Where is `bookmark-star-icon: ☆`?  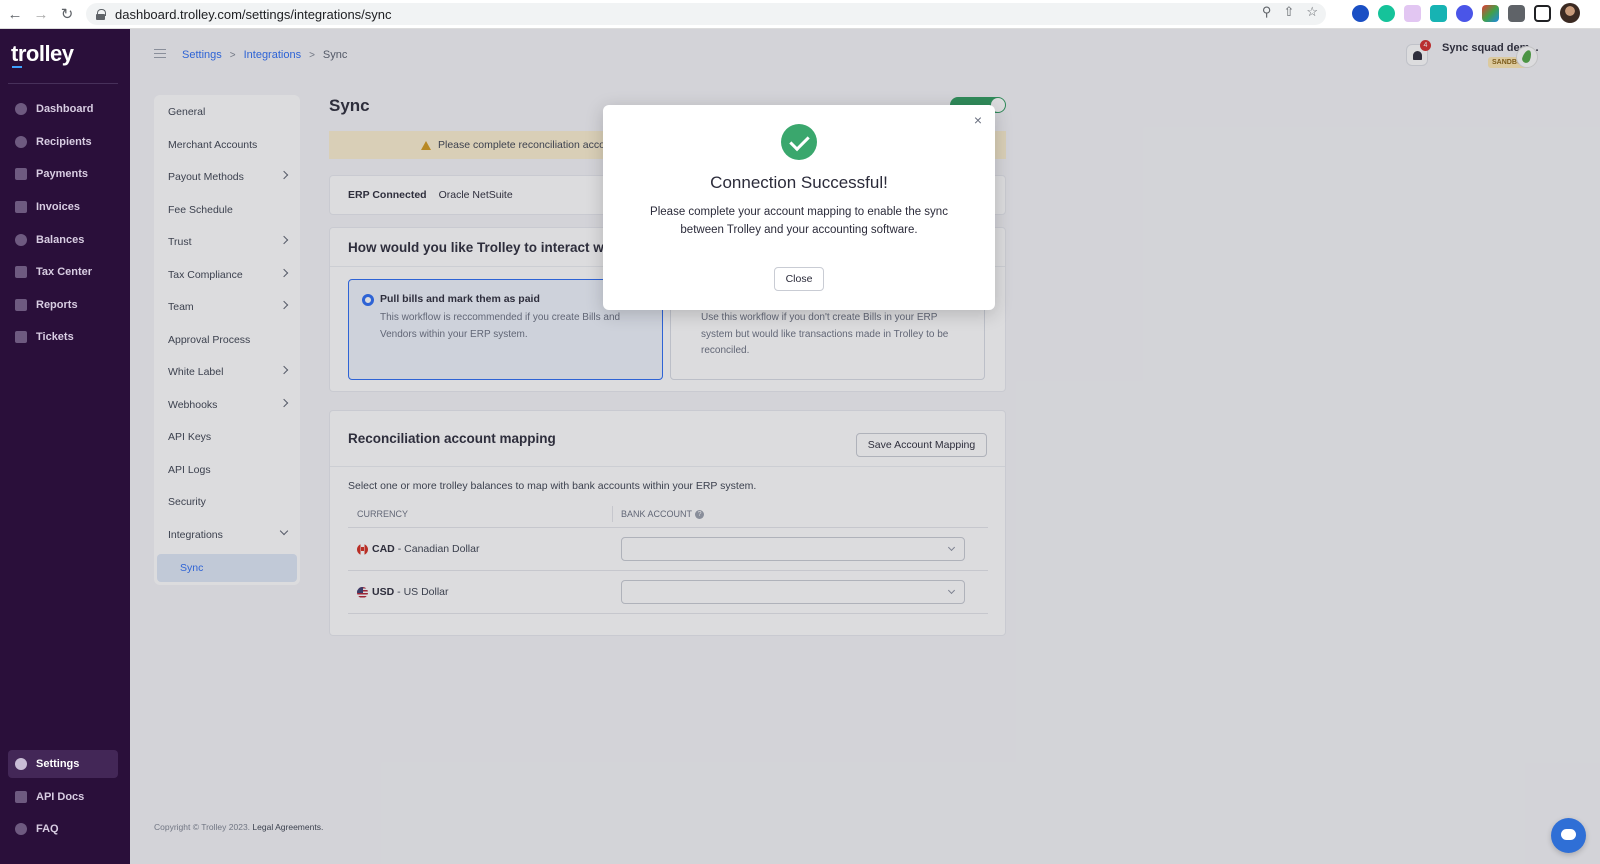 bookmark-star-icon: ☆ is located at coordinates (1312, 12).